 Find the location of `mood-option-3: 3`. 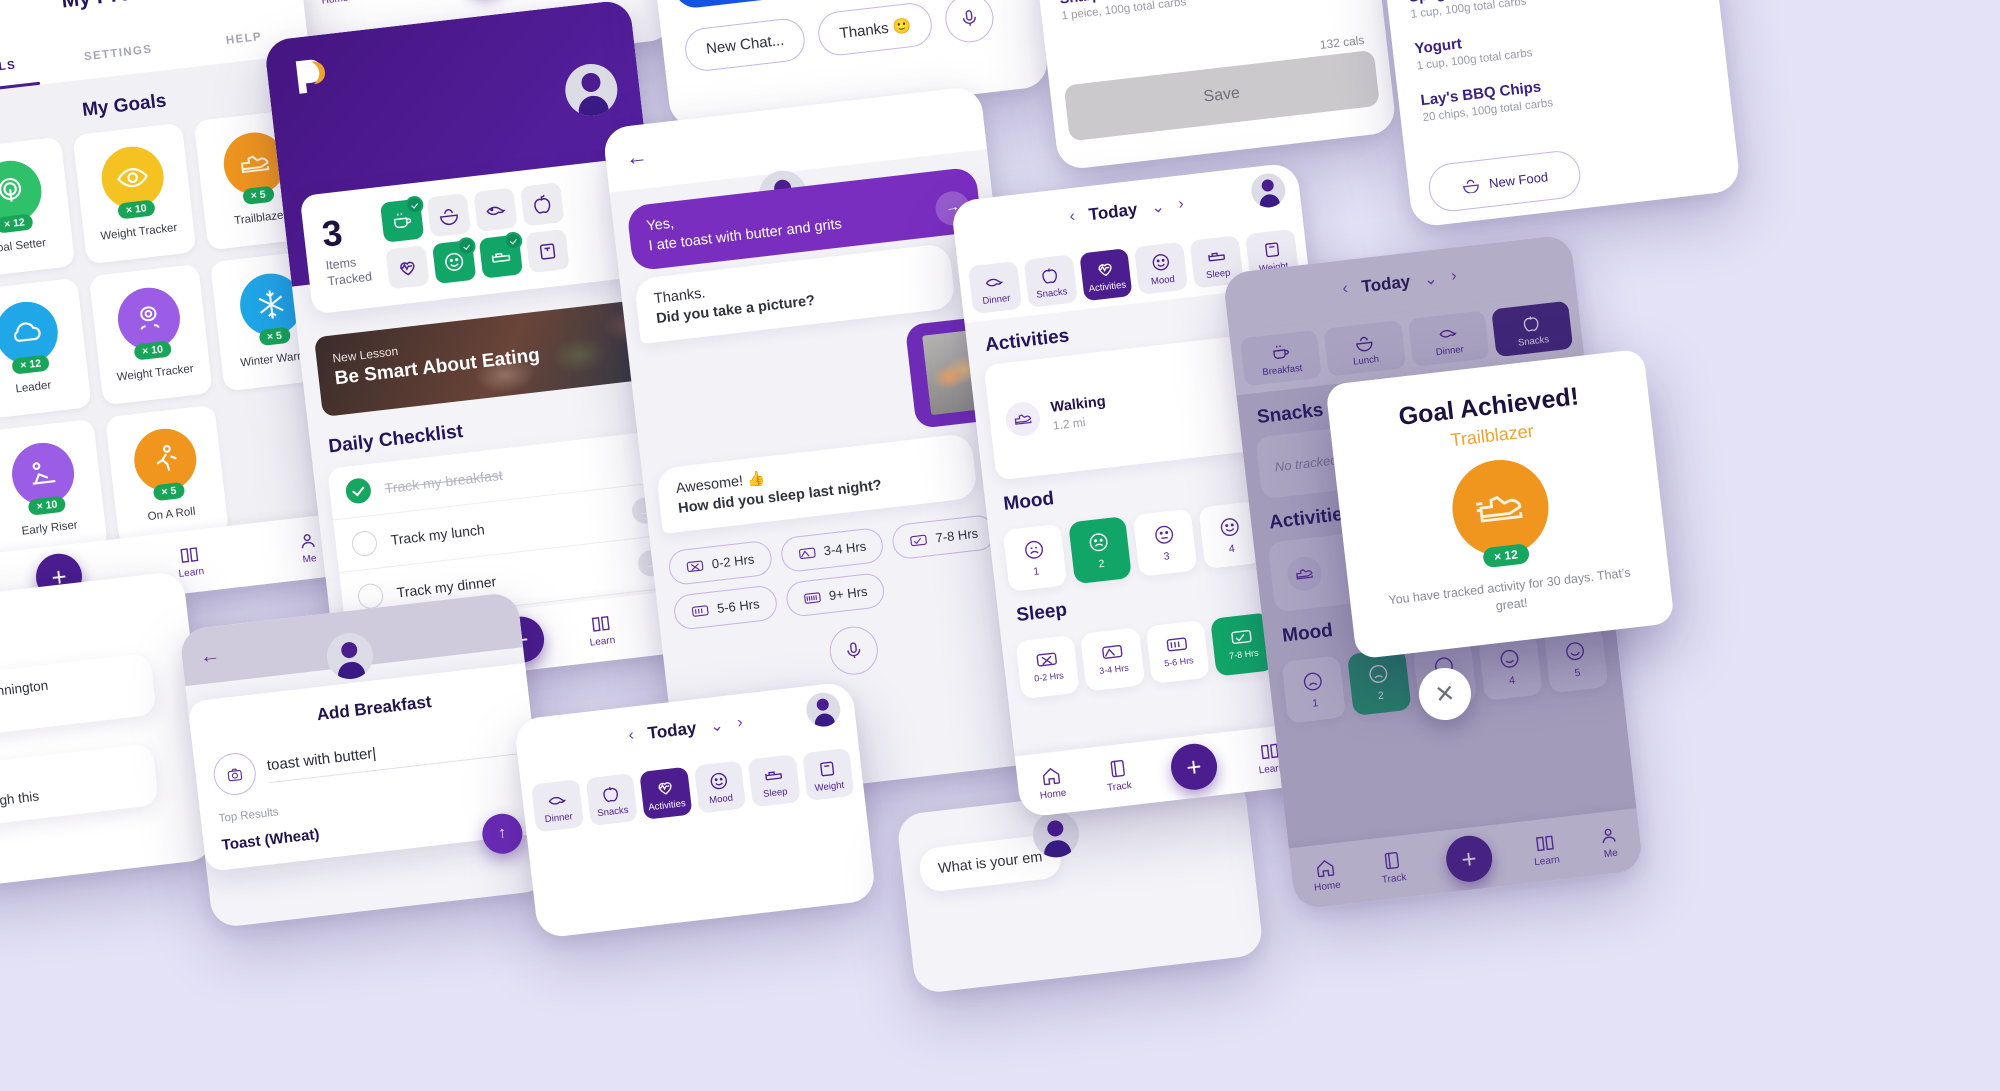

mood-option-3: 3 is located at coordinates (1165, 542).